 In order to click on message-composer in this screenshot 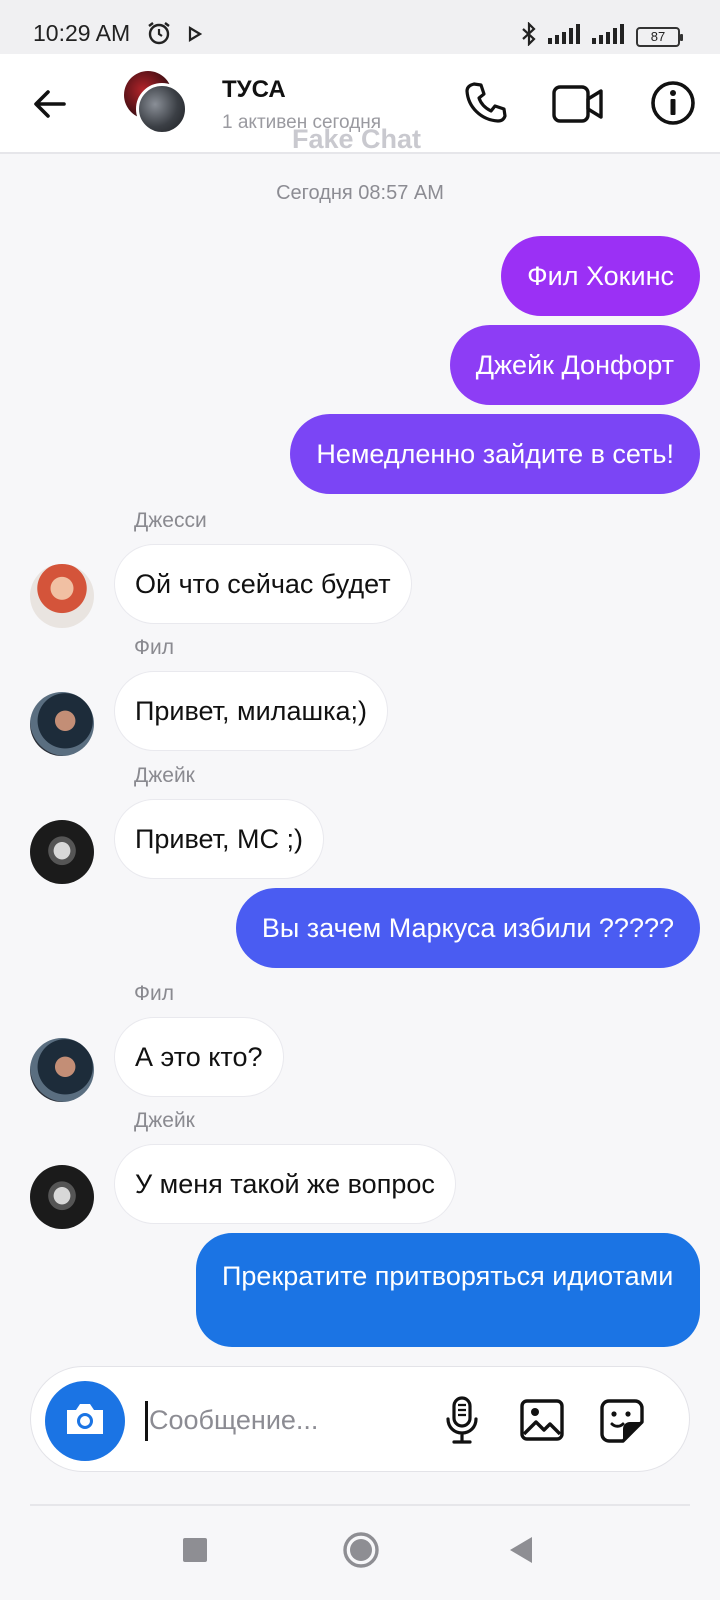, I will do `click(360, 1419)`.